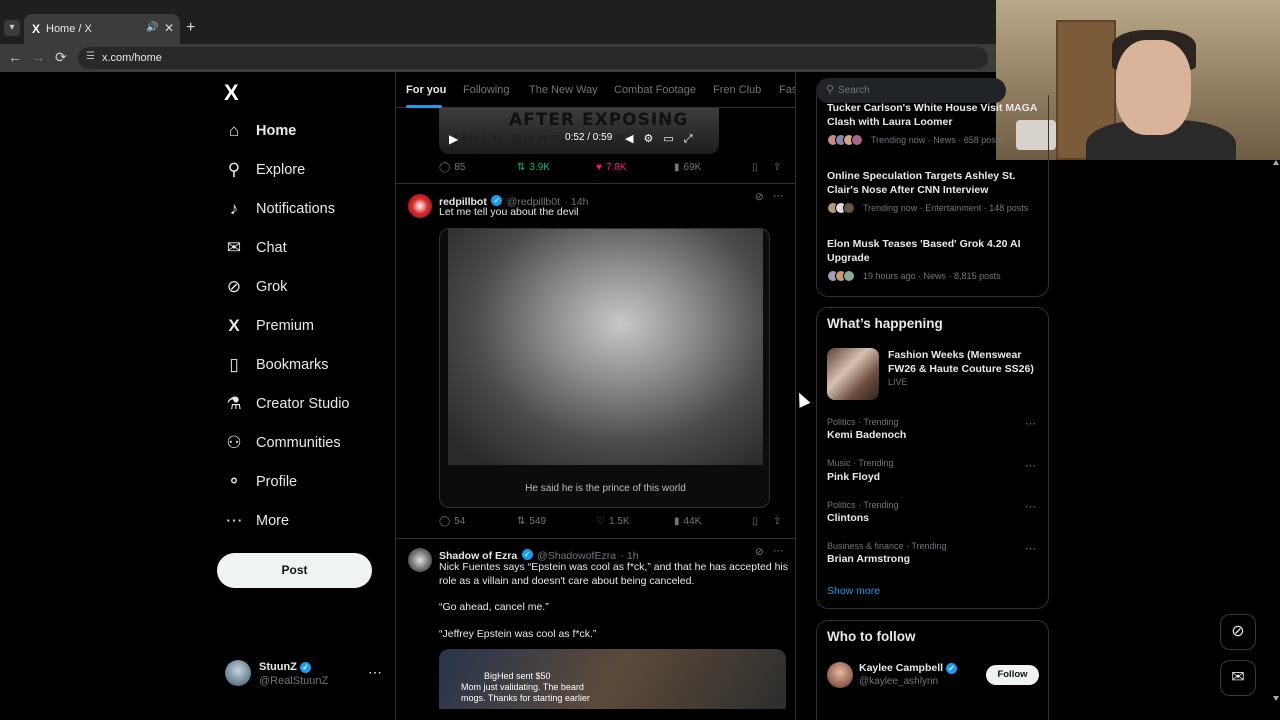  I want to click on suggestion-name: Kaylee Campbell ✓, so click(908, 668).